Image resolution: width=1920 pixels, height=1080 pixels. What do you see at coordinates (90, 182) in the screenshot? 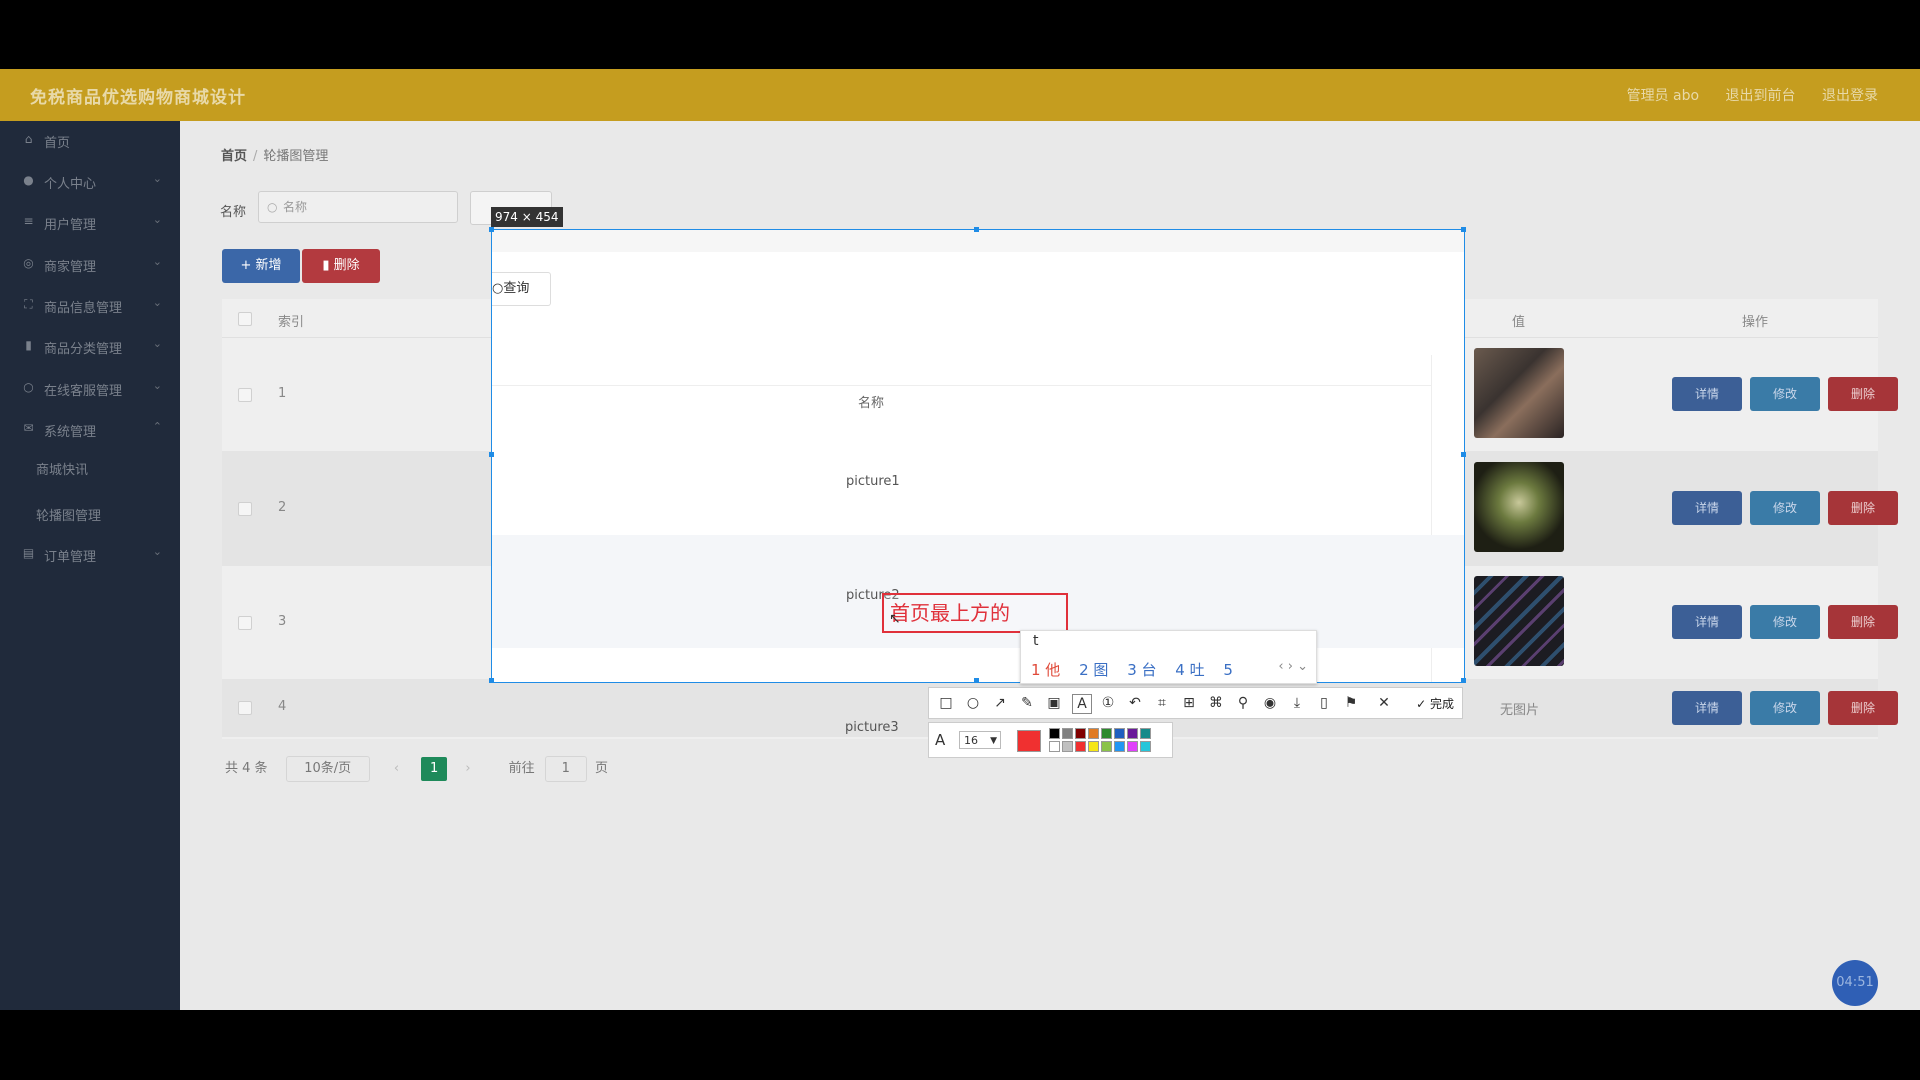
I see `sidebar-item-personal: ● 个人中心 ⌄` at bounding box center [90, 182].